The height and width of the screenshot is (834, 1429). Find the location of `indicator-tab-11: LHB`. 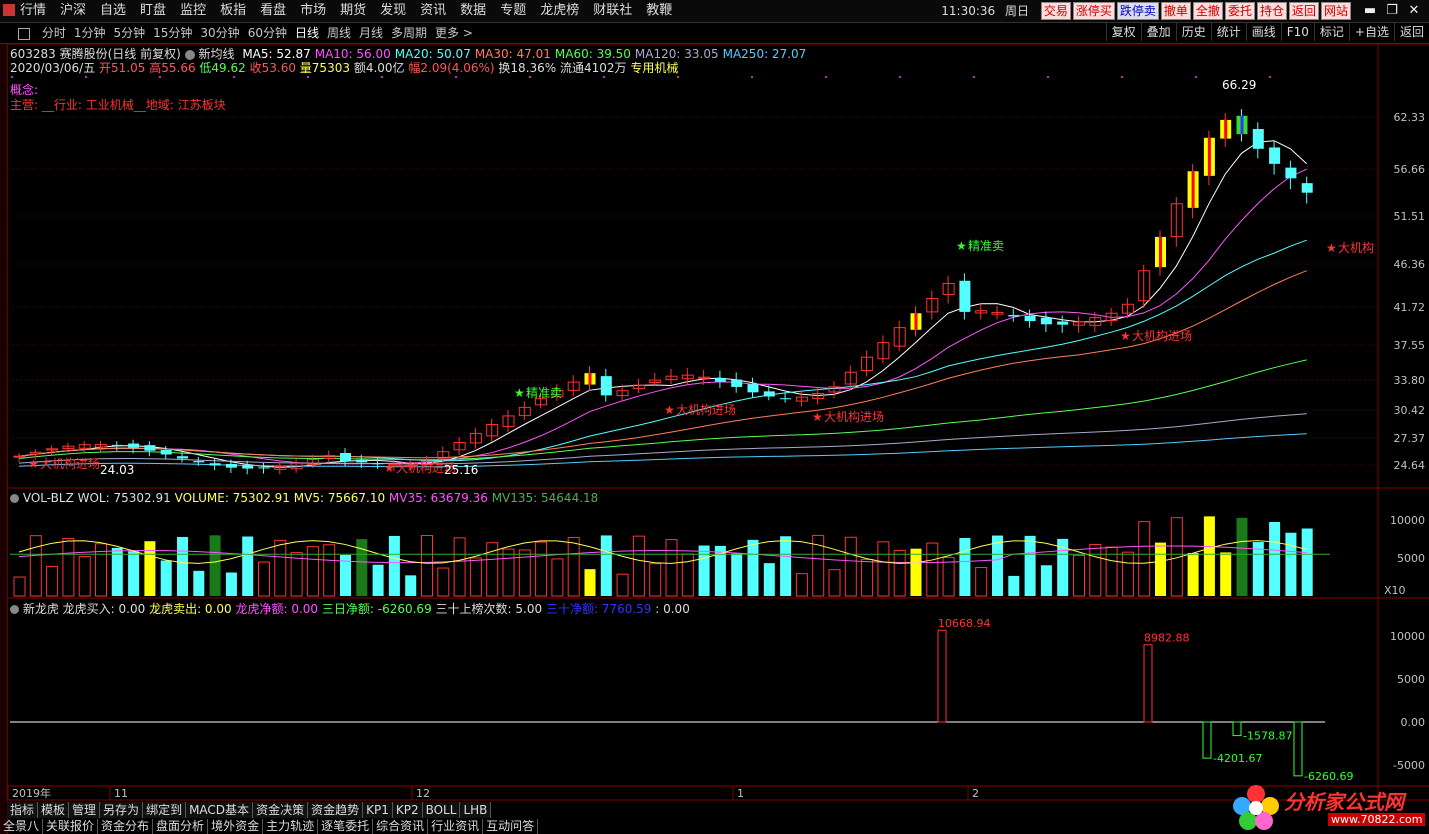

indicator-tab-11: LHB is located at coordinates (476, 810).